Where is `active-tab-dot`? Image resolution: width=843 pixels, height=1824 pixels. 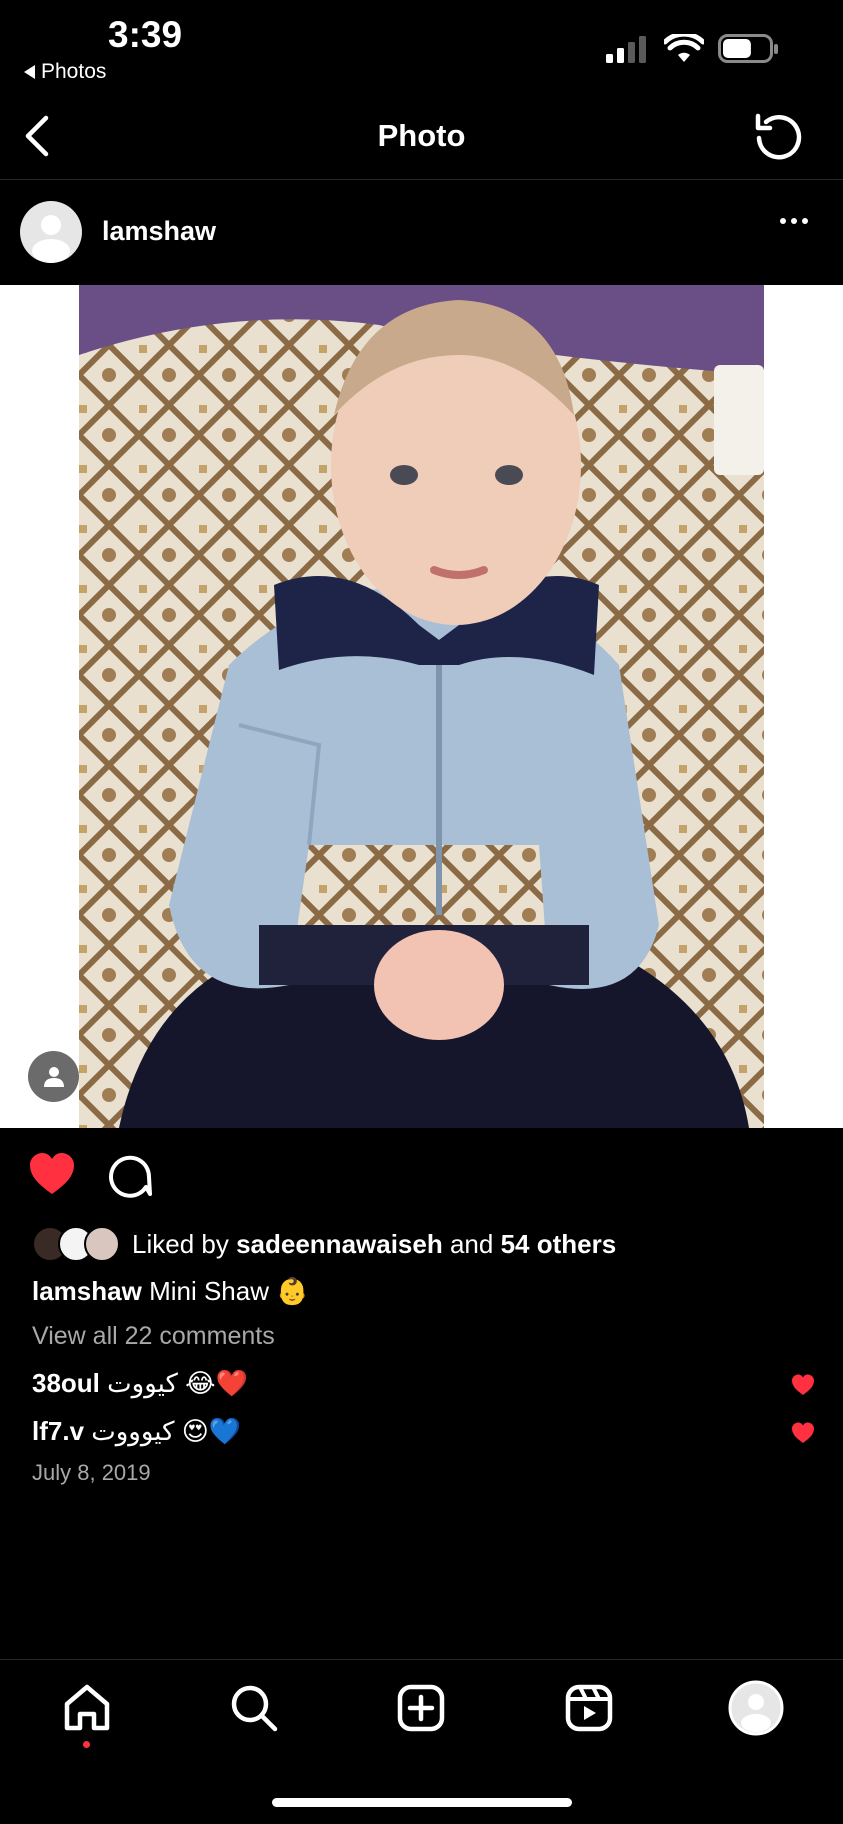 active-tab-dot is located at coordinates (86, 1744).